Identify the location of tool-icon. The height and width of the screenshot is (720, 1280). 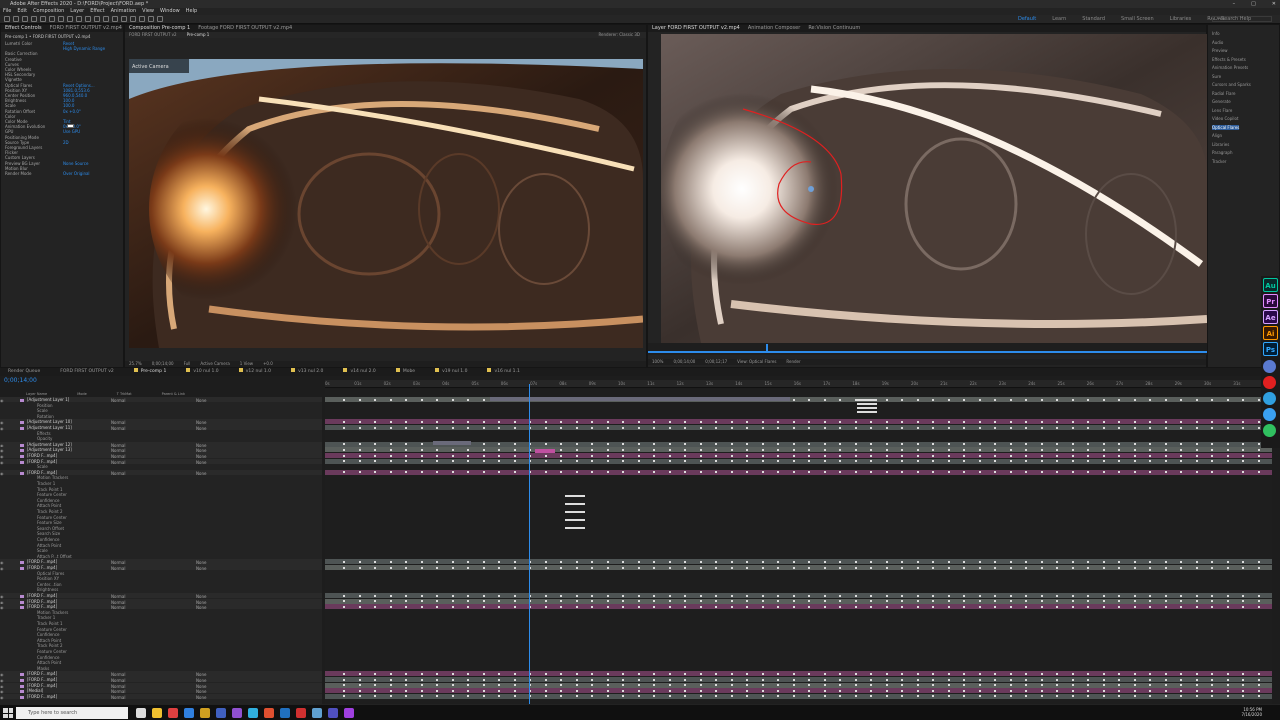
(61, 19).